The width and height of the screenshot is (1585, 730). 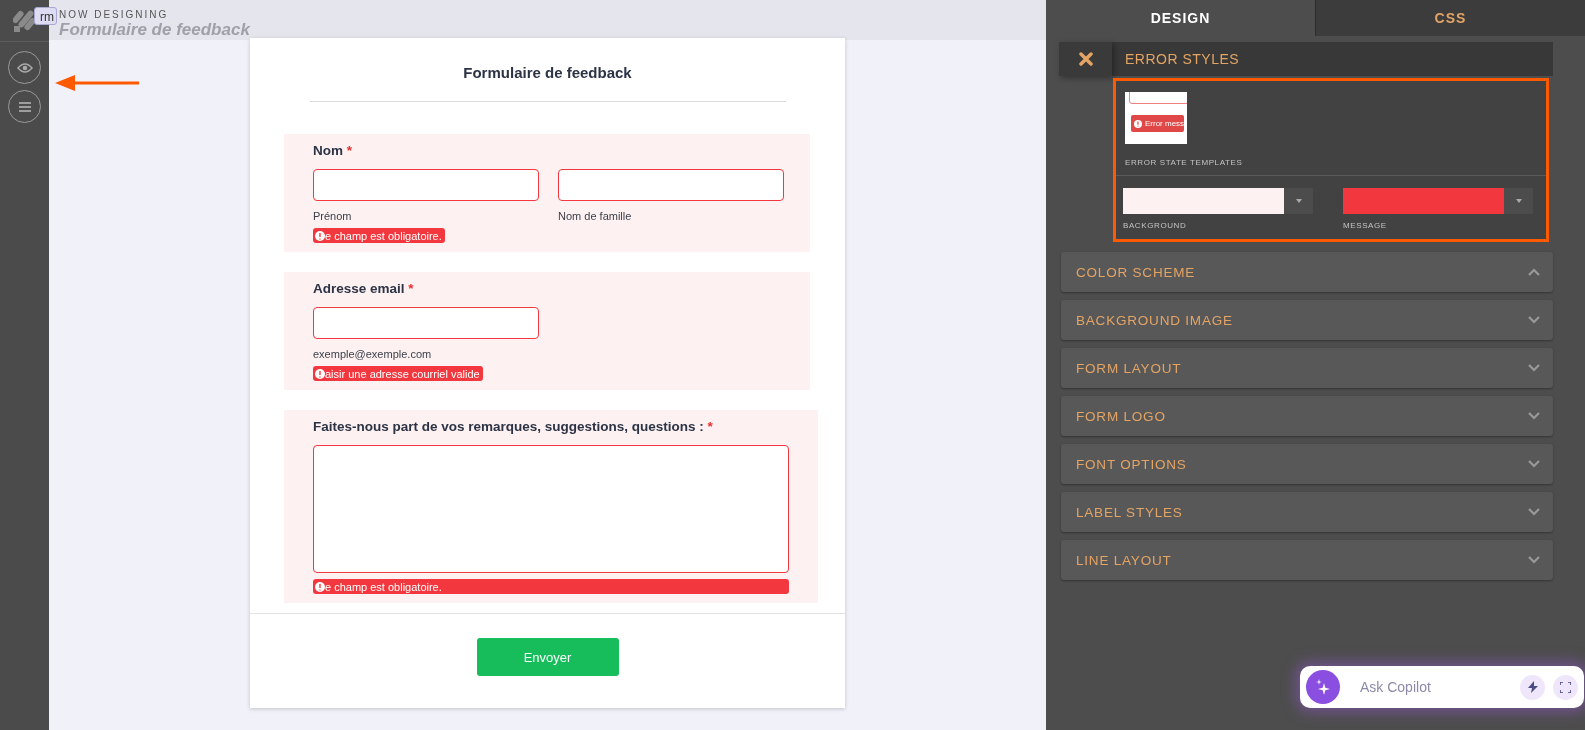 I want to click on accordion-section: COLOR SCHEME, so click(x=1307, y=272).